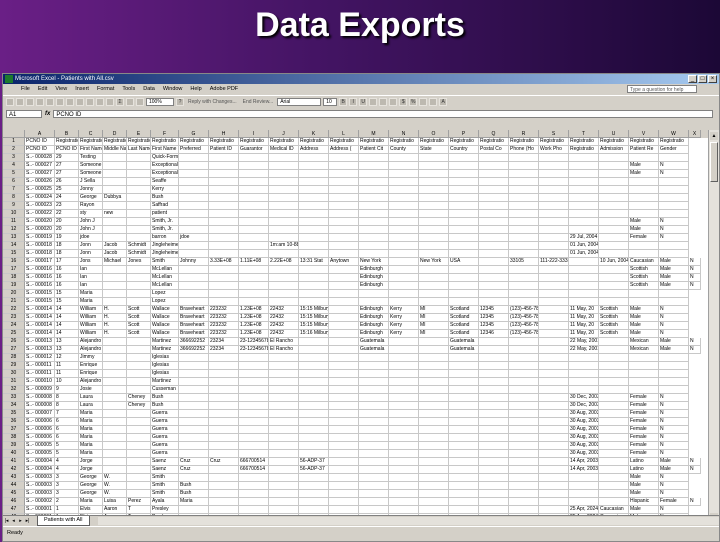 This screenshot has width=720, height=542. Describe the element at coordinates (314, 134) in the screenshot. I see `column-header: K` at that location.